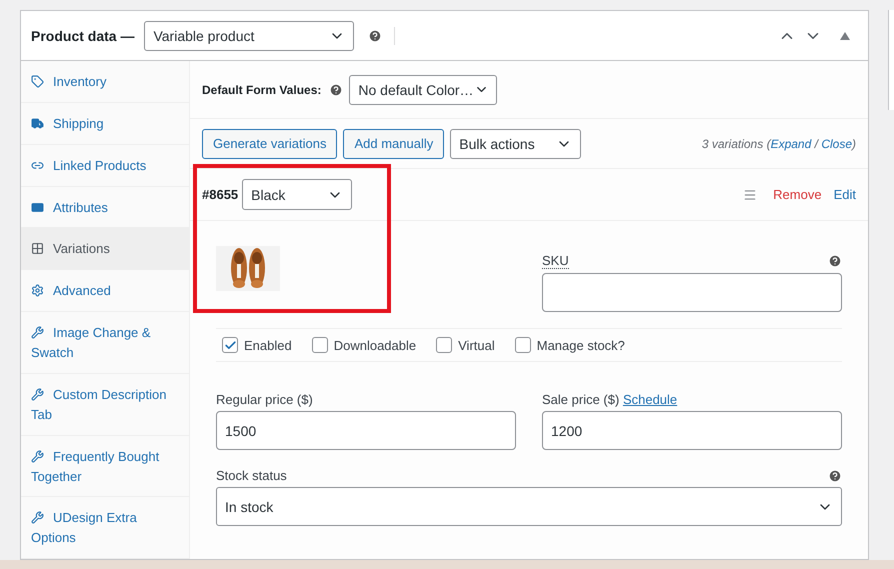 Image resolution: width=894 pixels, height=569 pixels. Describe the element at coordinates (264, 399) in the screenshot. I see `field-label: Regular price ($)` at that location.